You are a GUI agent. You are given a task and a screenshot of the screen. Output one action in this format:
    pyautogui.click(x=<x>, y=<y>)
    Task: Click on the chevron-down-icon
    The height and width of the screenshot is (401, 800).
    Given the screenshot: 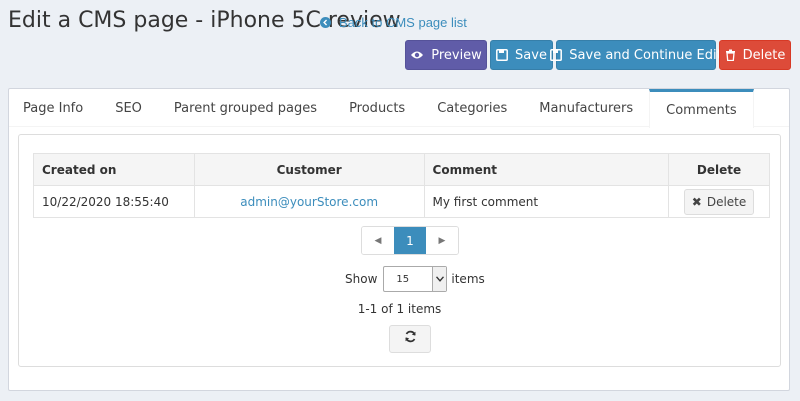 What is the action you would take?
    pyautogui.click(x=439, y=279)
    